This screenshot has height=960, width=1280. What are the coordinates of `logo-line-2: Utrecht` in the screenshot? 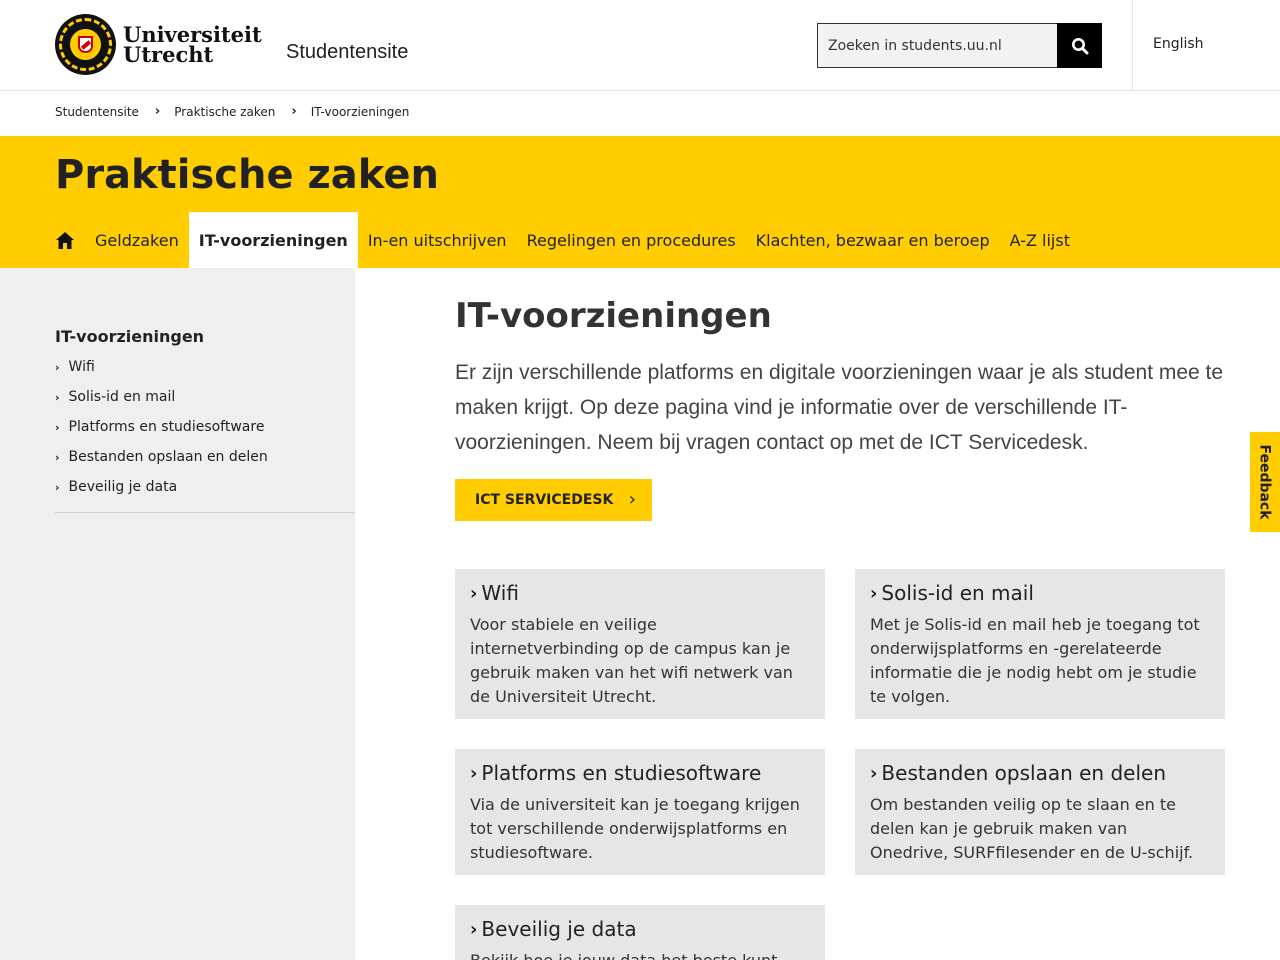 It's located at (168, 54).